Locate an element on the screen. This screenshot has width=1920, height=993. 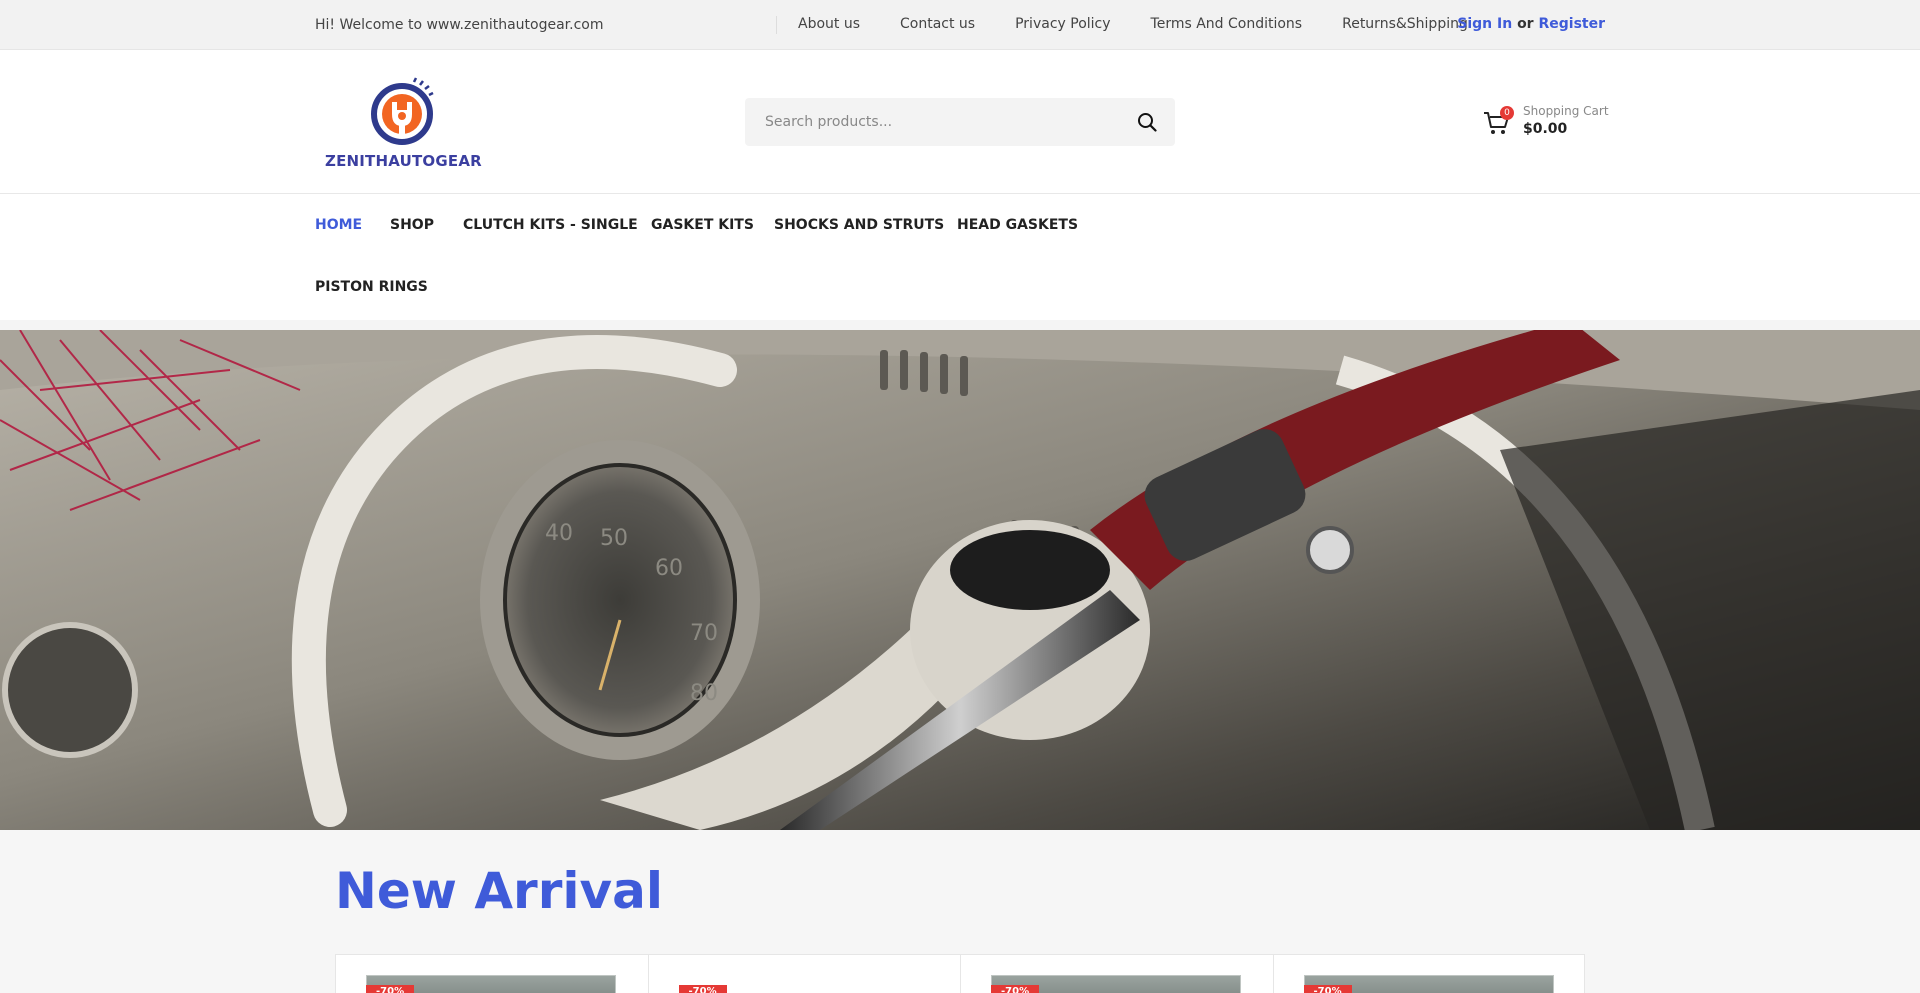
nav-shocks-struts: SHOCKS AND STRUTS is located at coordinates (859, 225).